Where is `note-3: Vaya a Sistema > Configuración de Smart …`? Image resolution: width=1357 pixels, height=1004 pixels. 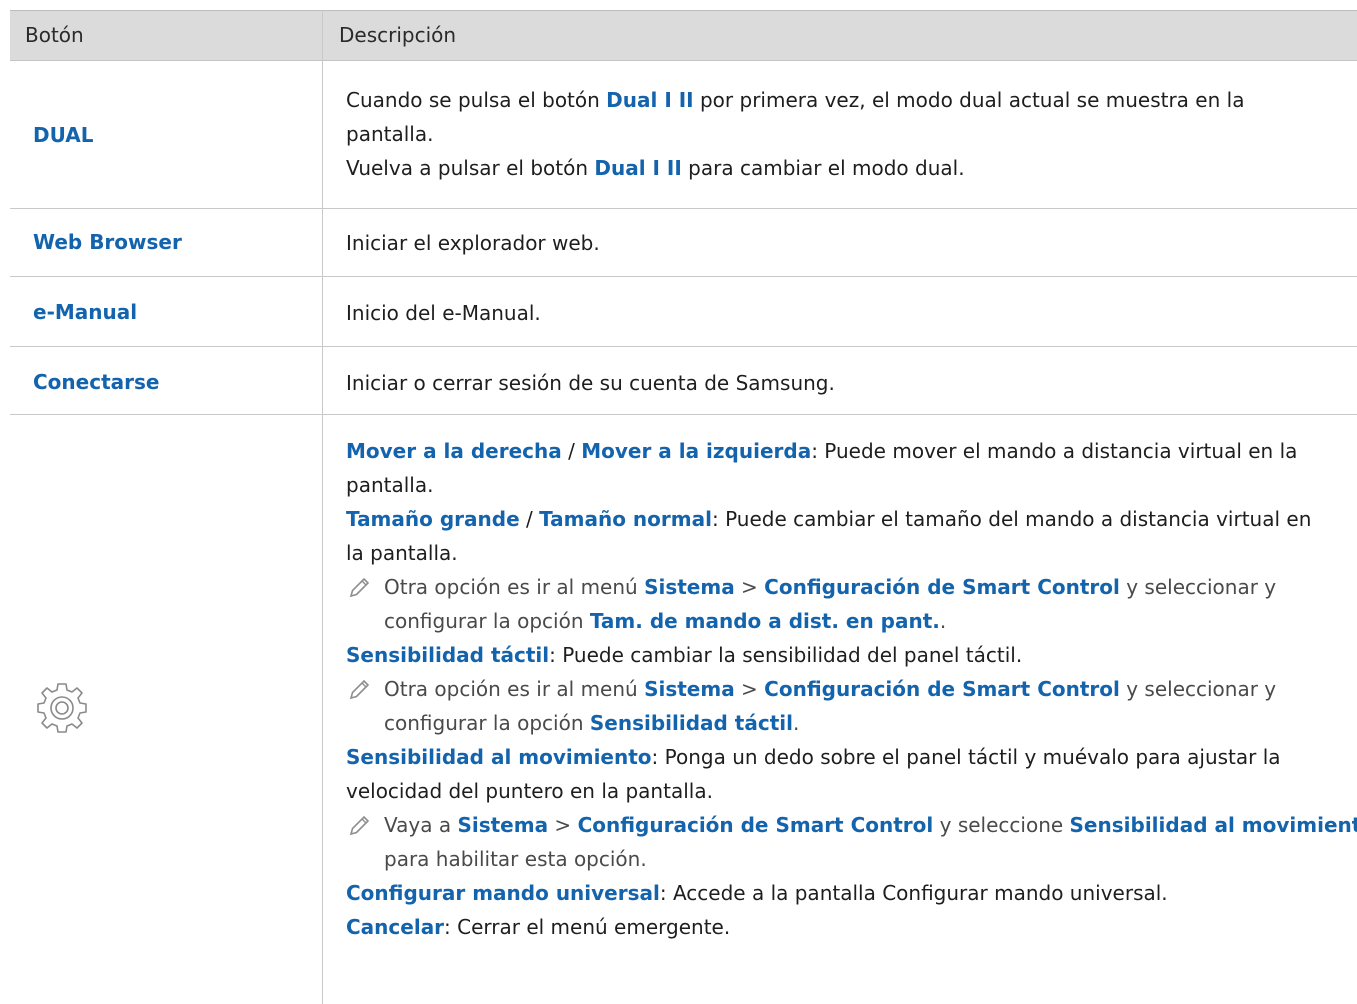
note-3: Vaya a Sistema > Configuración de Smart … is located at coordinates (851, 825).